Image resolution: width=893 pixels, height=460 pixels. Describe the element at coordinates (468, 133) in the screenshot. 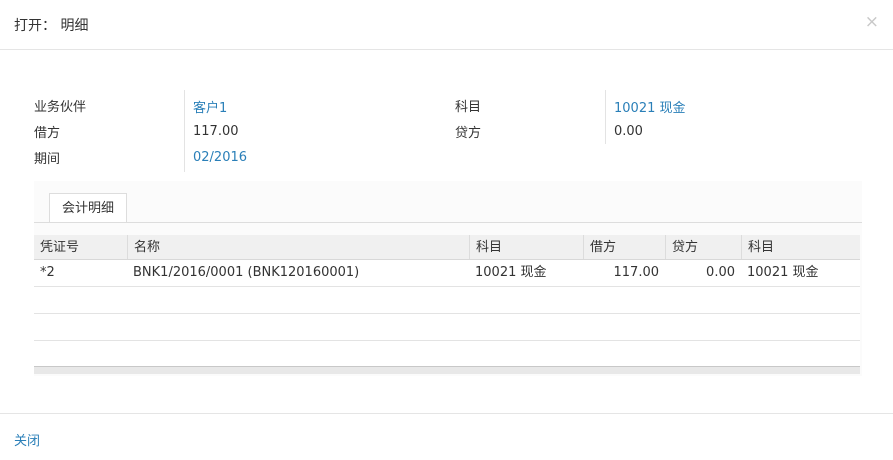

I see `credit-label: 贷方` at that location.